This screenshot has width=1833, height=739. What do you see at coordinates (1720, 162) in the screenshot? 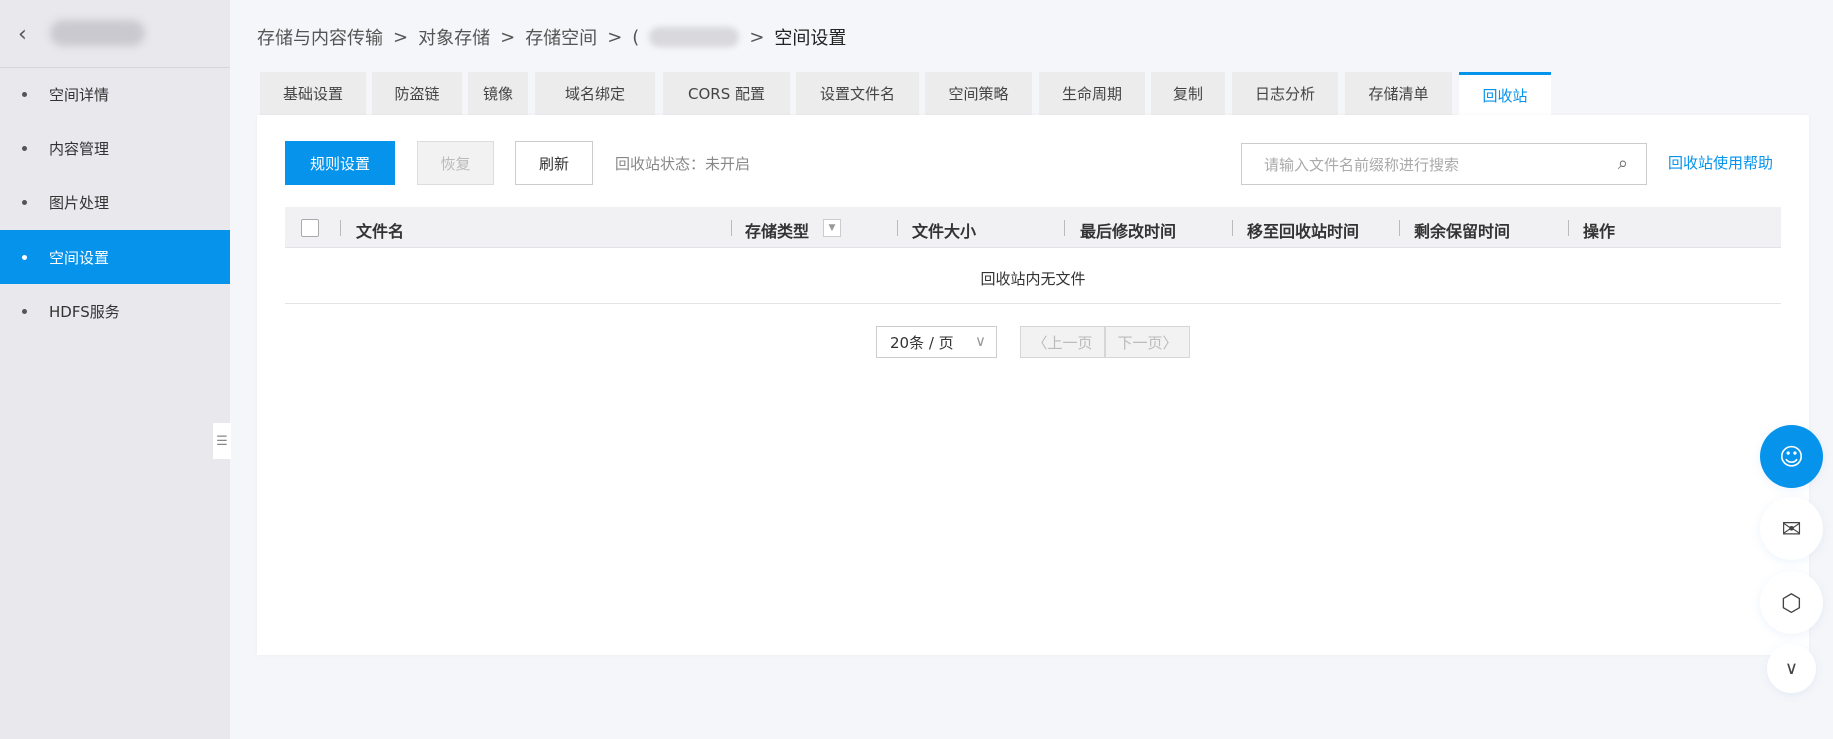
I see `help-link: 回收站使用帮助` at bounding box center [1720, 162].